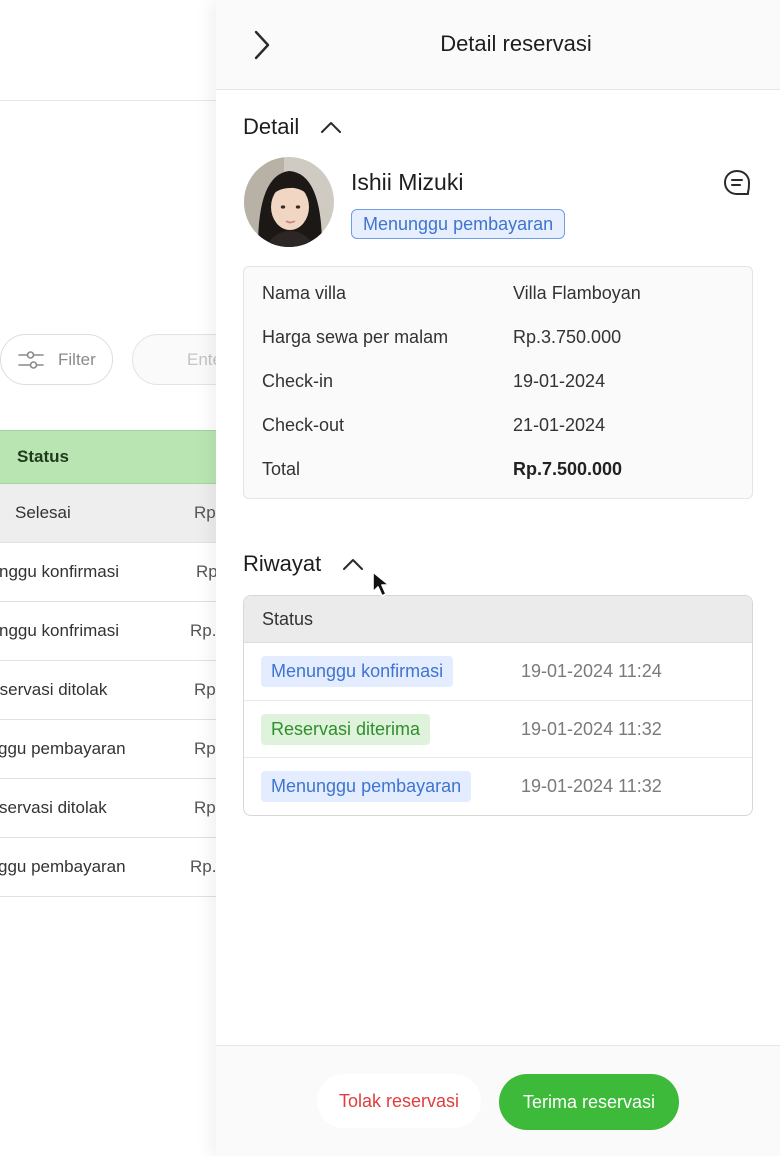  I want to click on history-status-tag: Menunggu pembayaran, so click(366, 787).